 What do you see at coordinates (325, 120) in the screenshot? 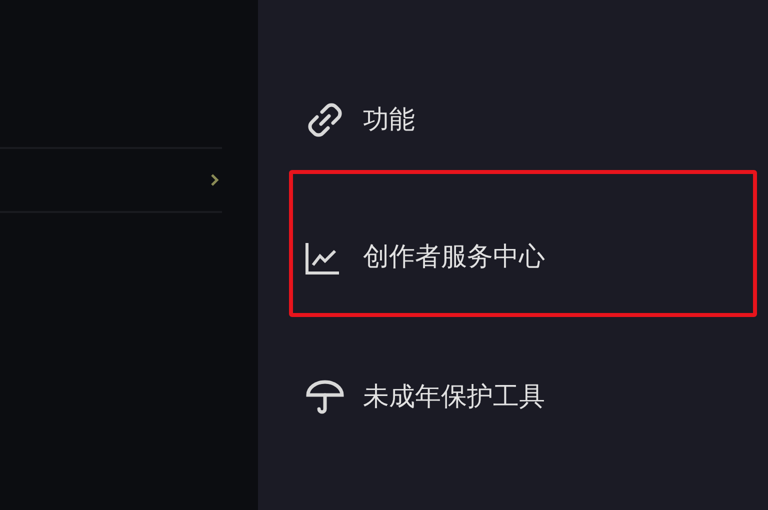
I see `link-icon` at bounding box center [325, 120].